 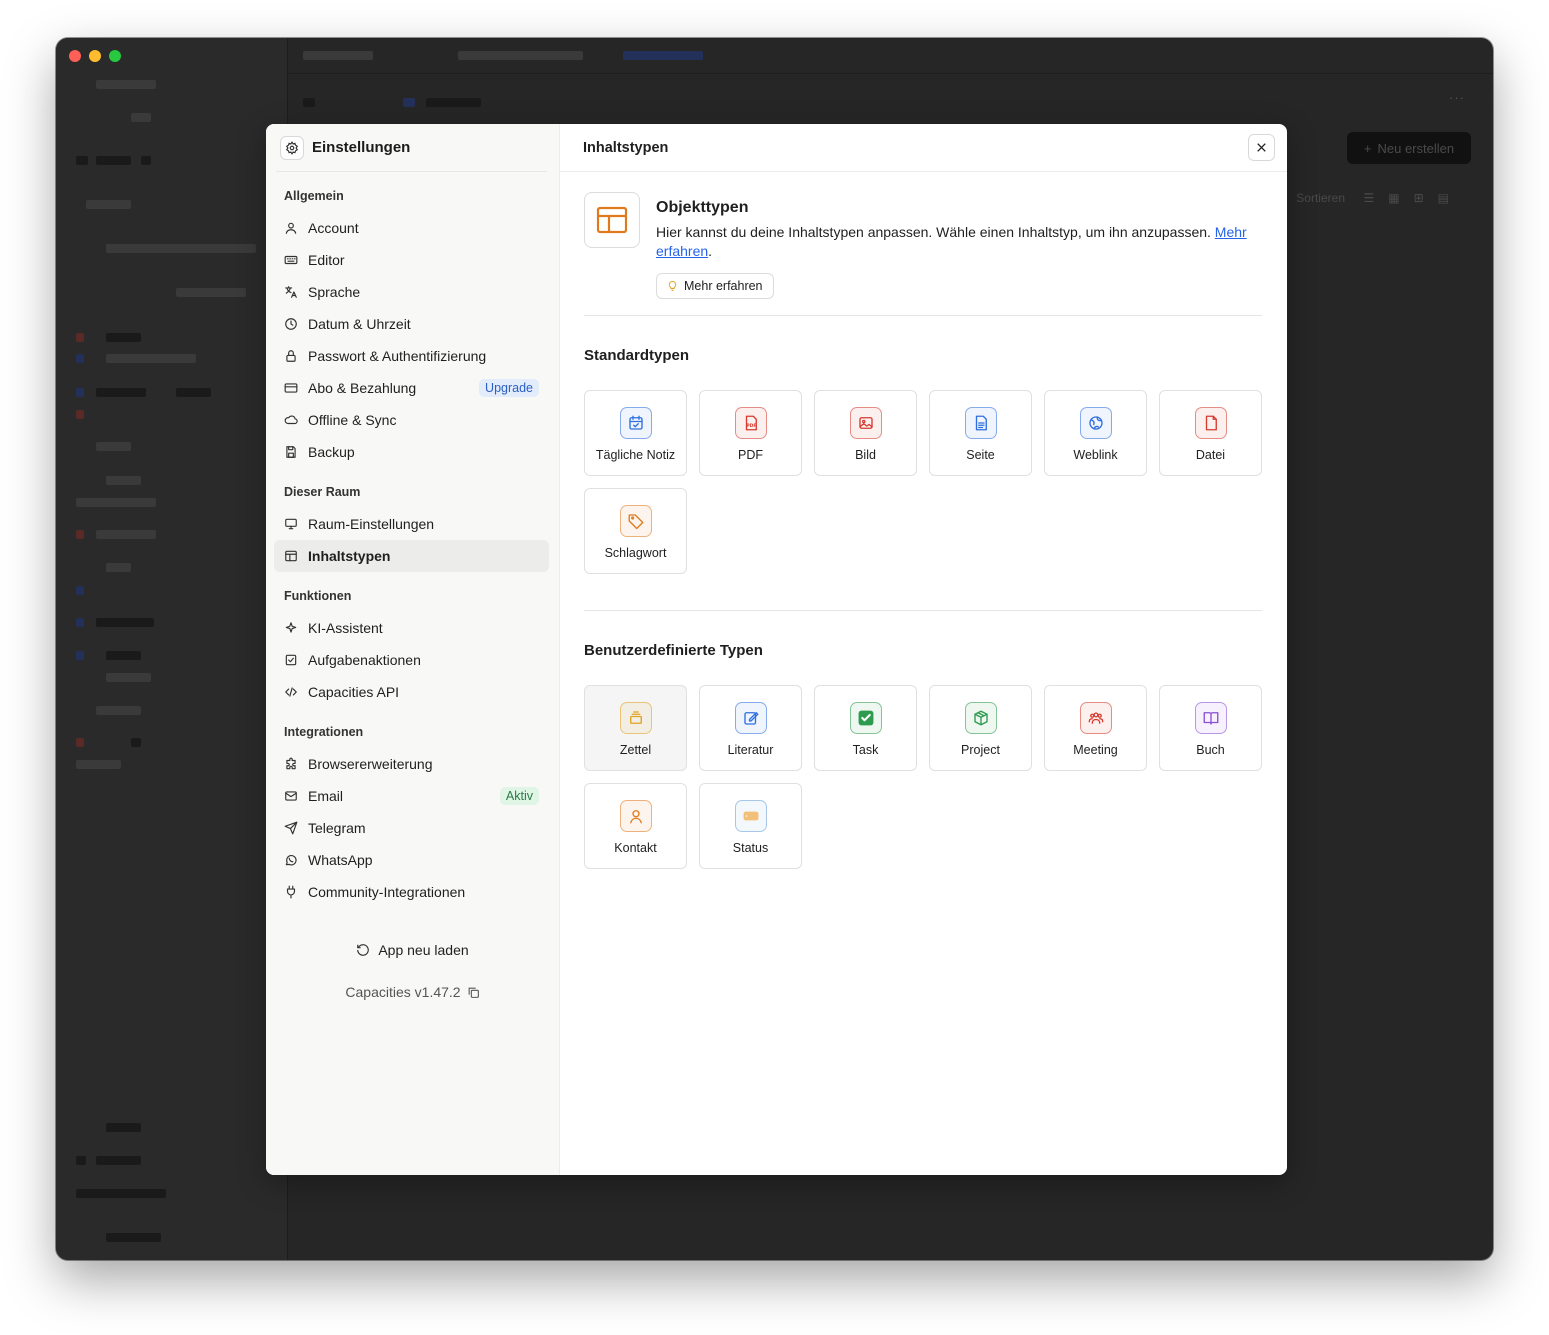 What do you see at coordinates (635, 718) in the screenshot?
I see `stack-icon` at bounding box center [635, 718].